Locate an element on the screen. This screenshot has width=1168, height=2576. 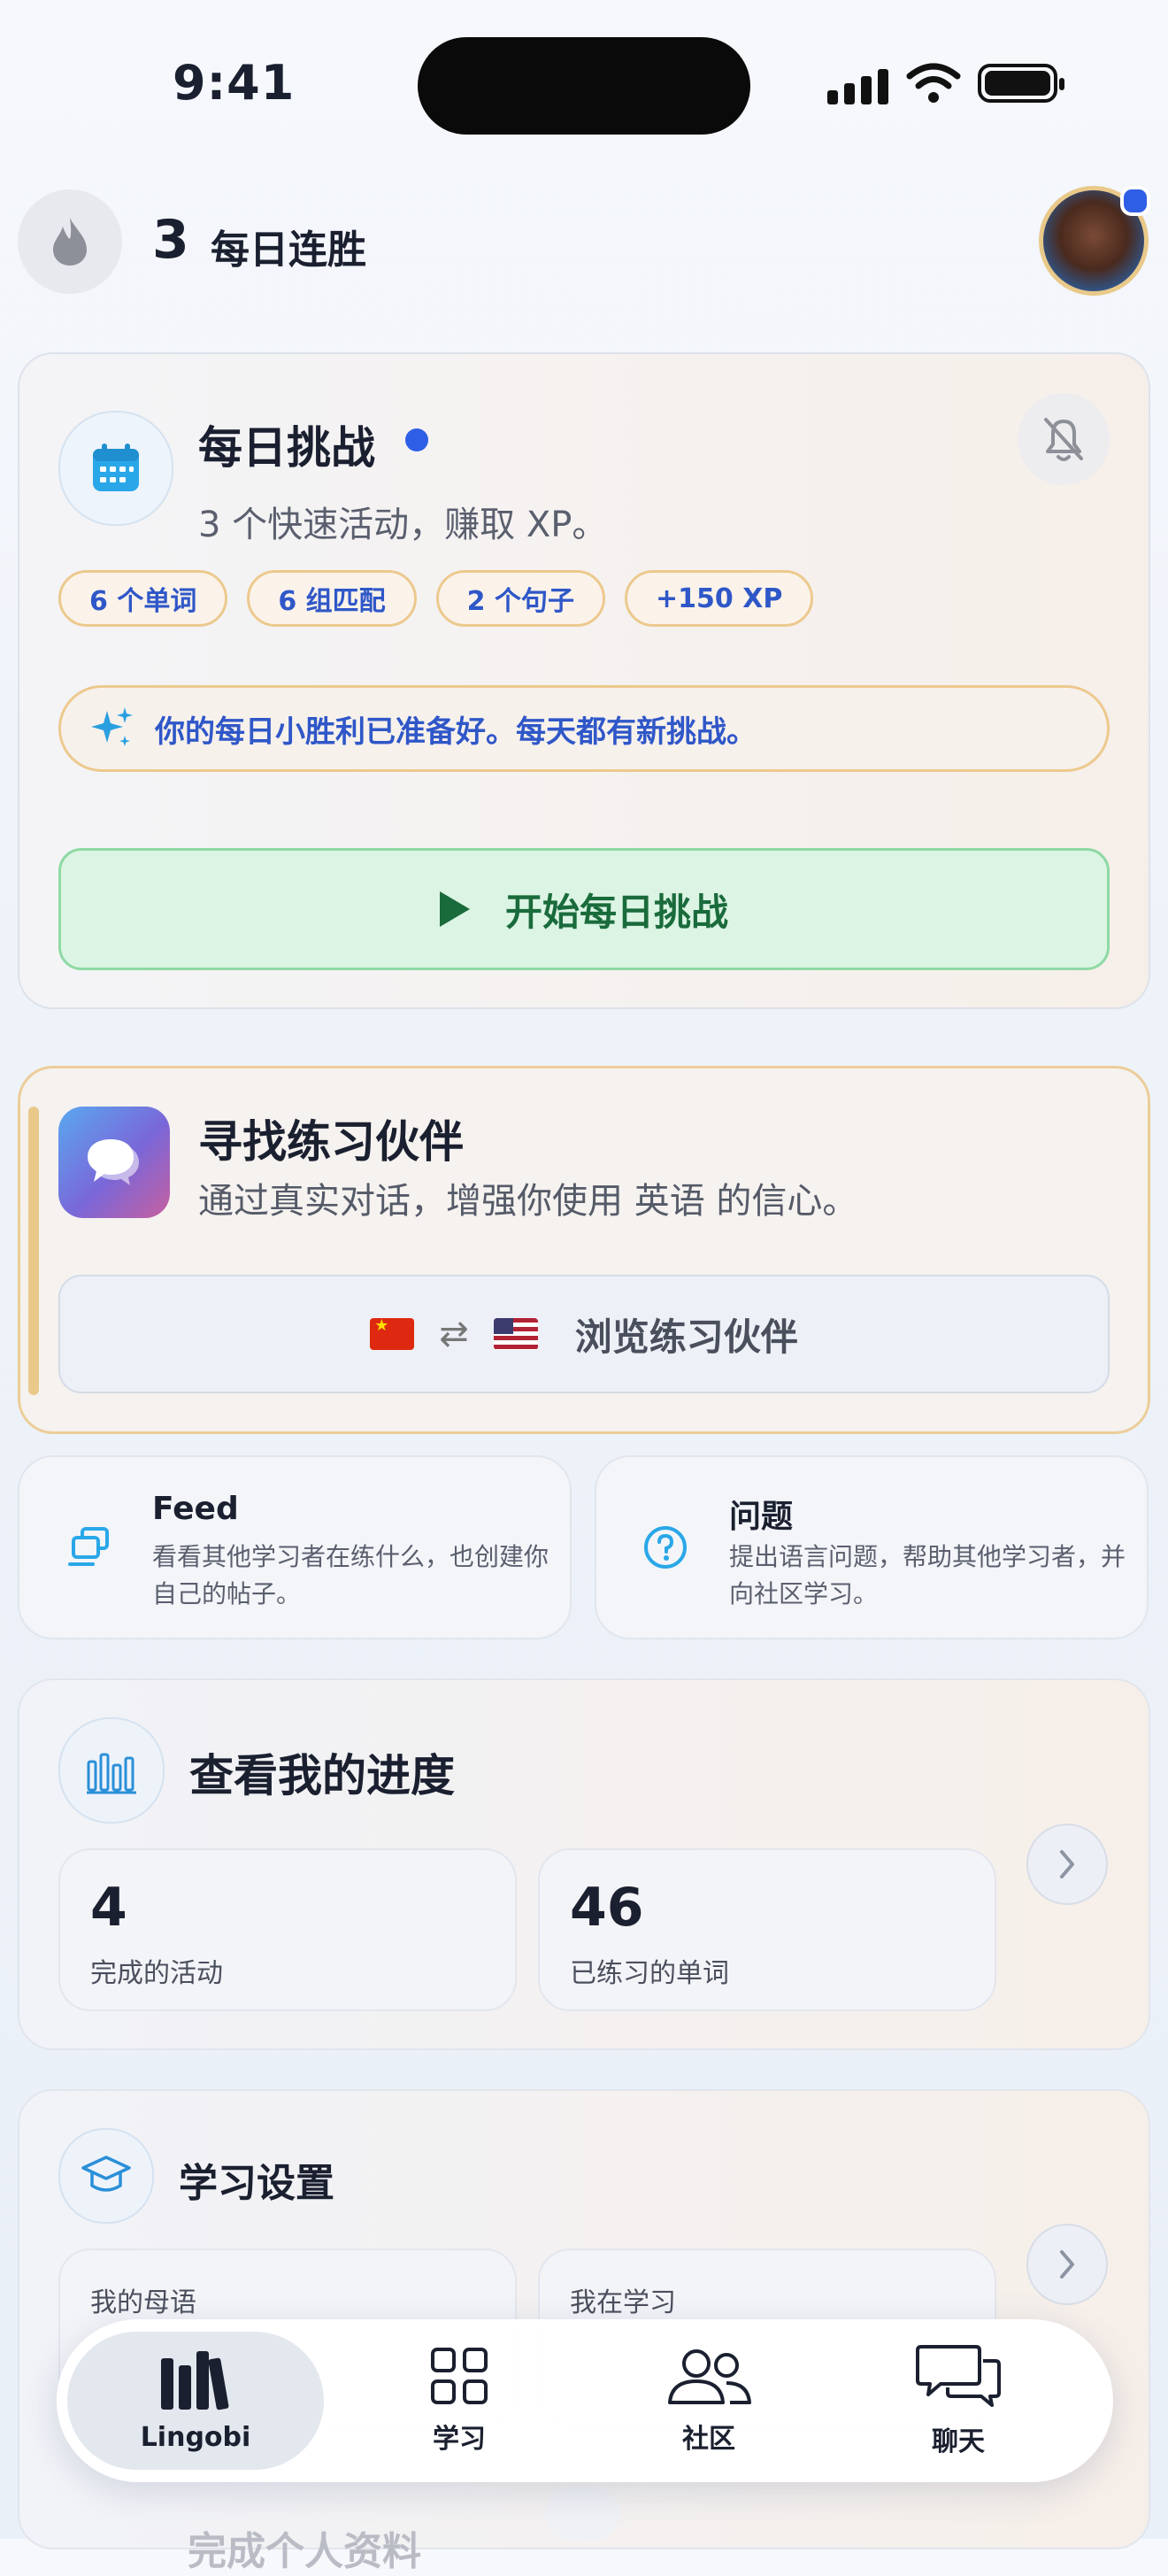
usa-flag-icon is located at coordinates (515, 1334).